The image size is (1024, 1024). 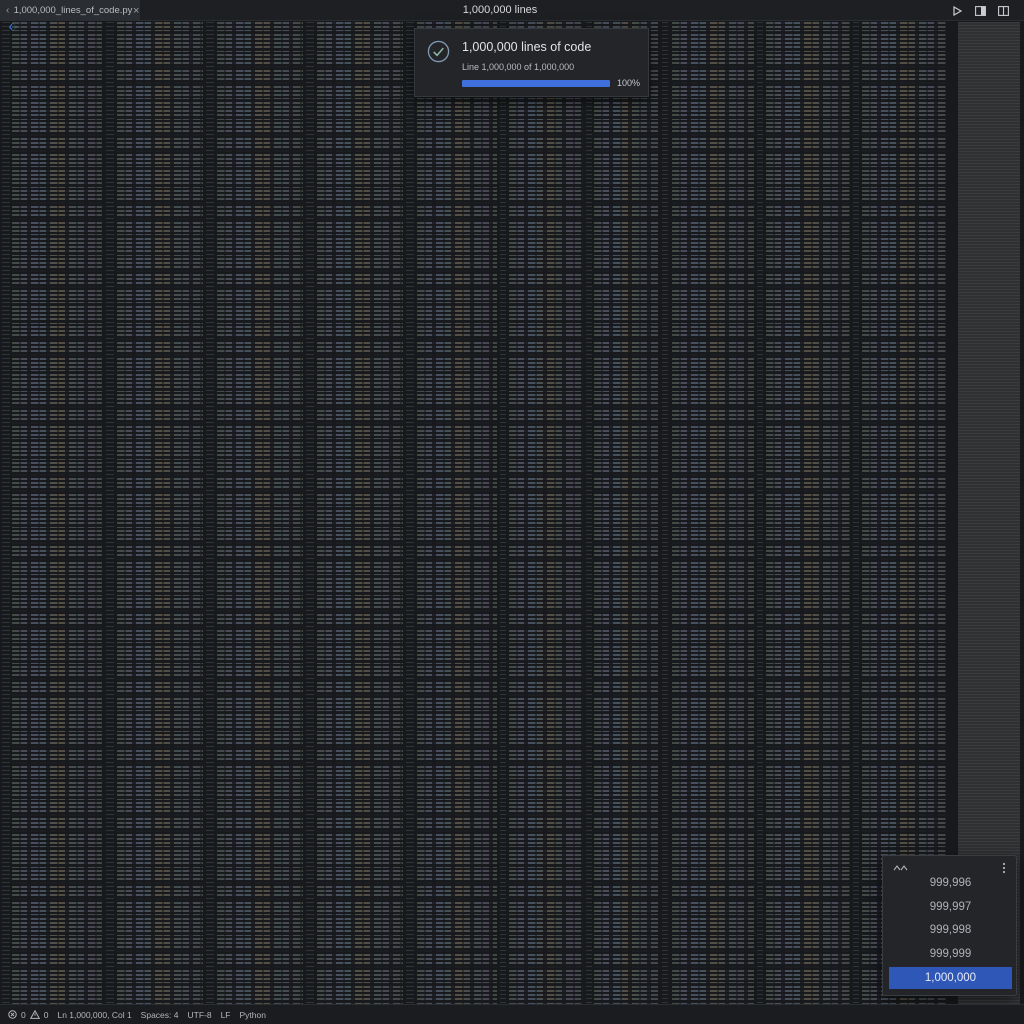 I want to click on book-icon, so click(x=1003, y=11).